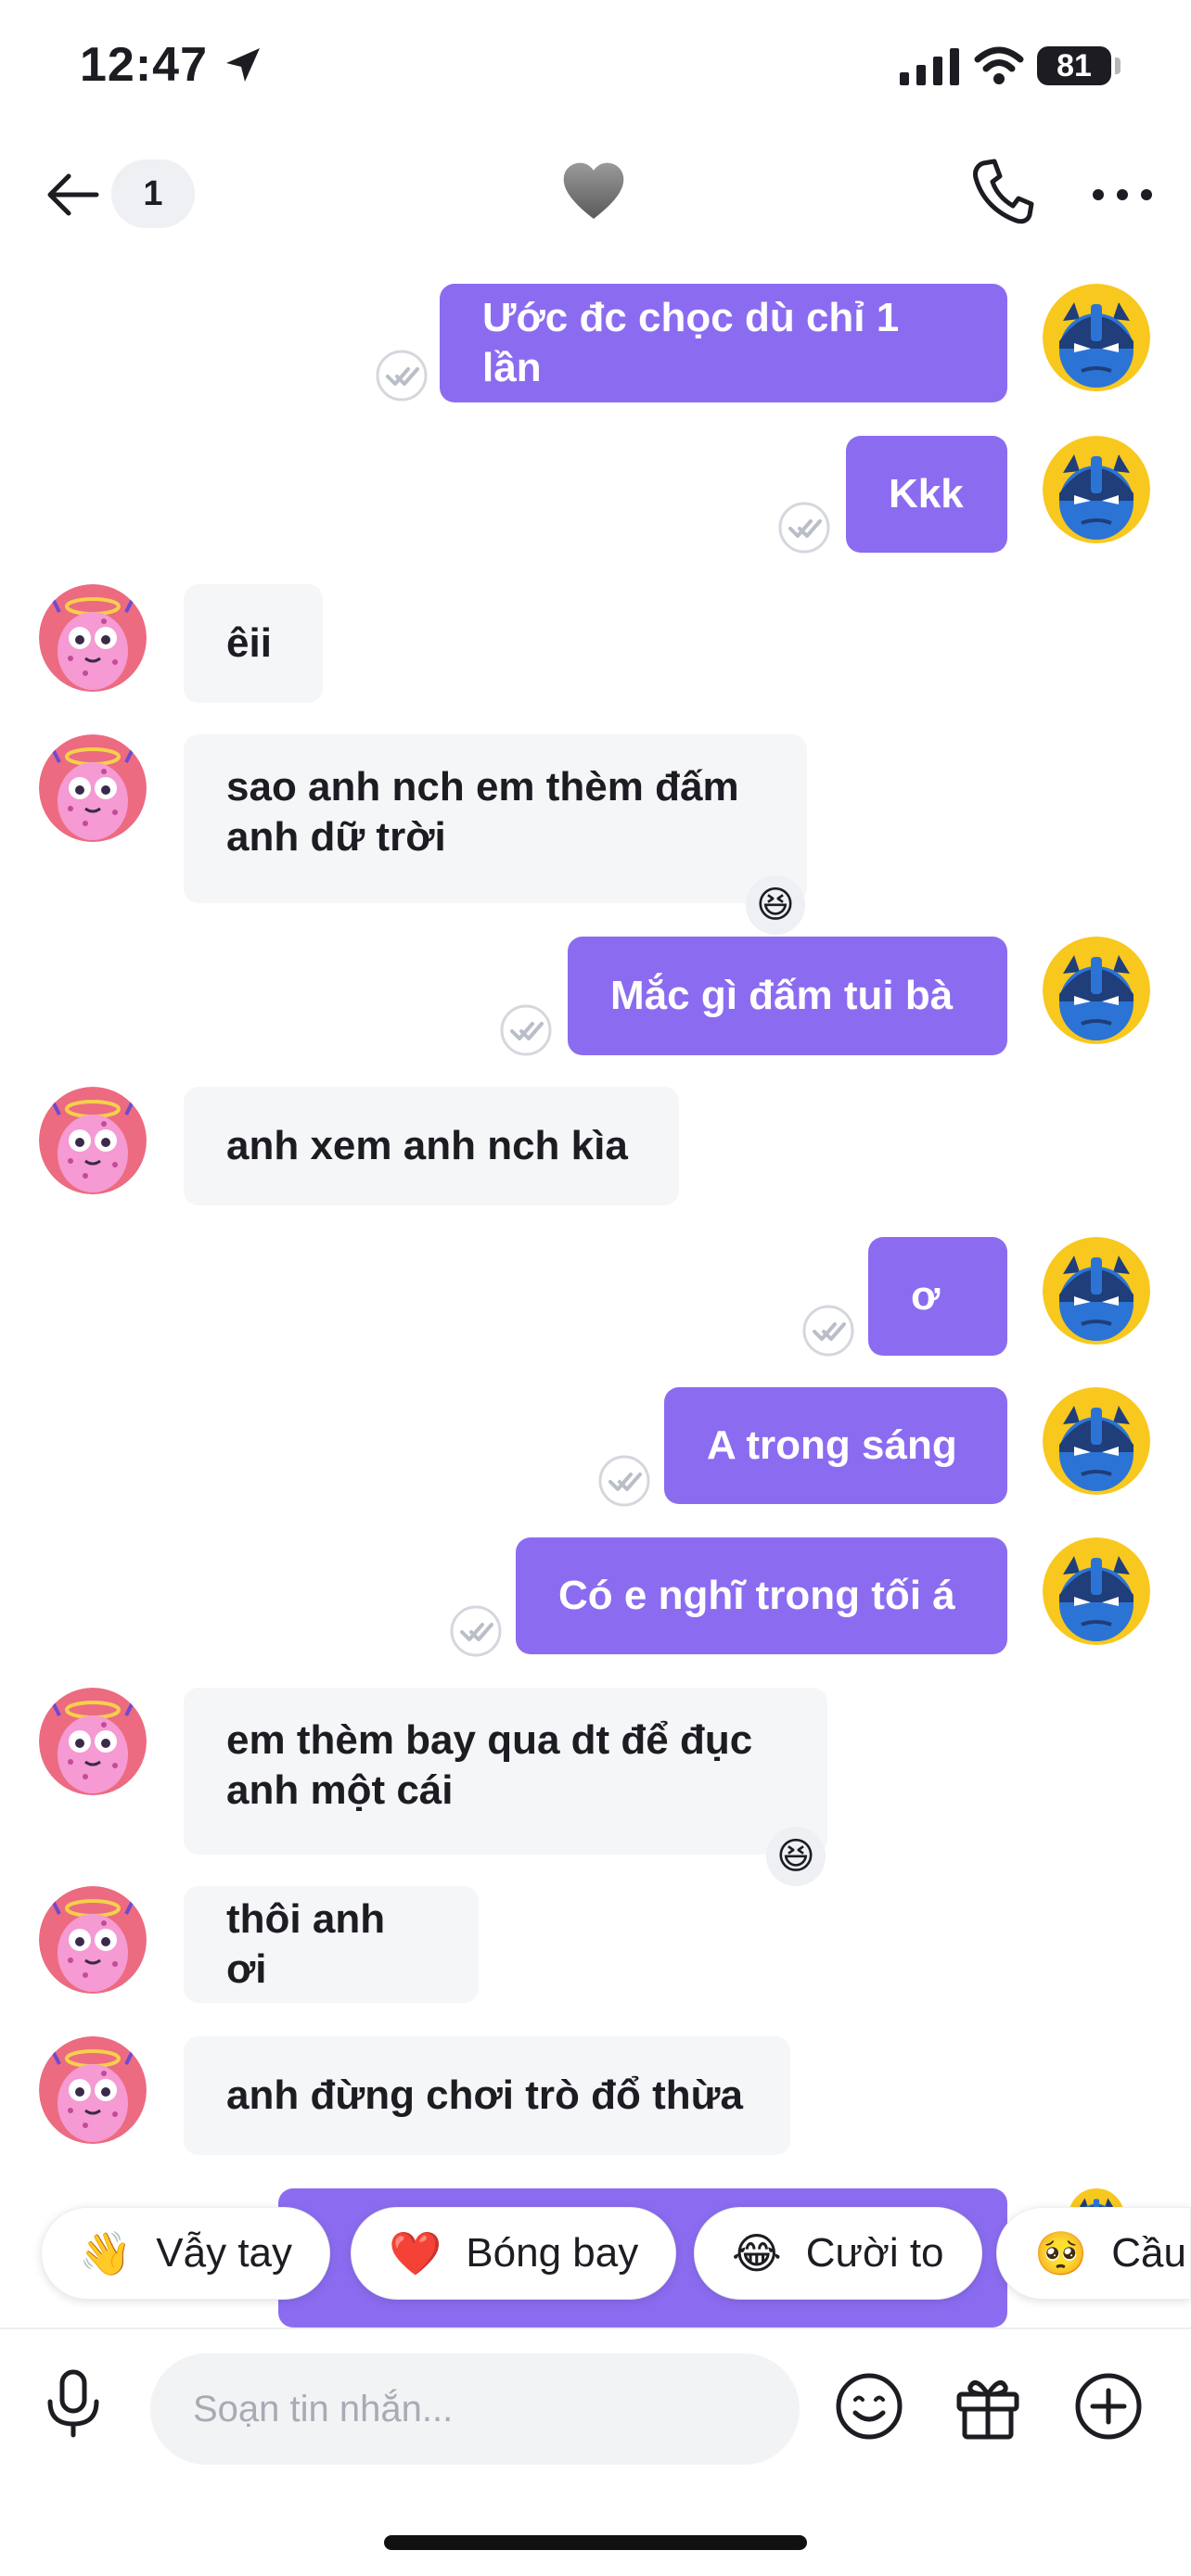  I want to click on wifi-icon, so click(999, 65).